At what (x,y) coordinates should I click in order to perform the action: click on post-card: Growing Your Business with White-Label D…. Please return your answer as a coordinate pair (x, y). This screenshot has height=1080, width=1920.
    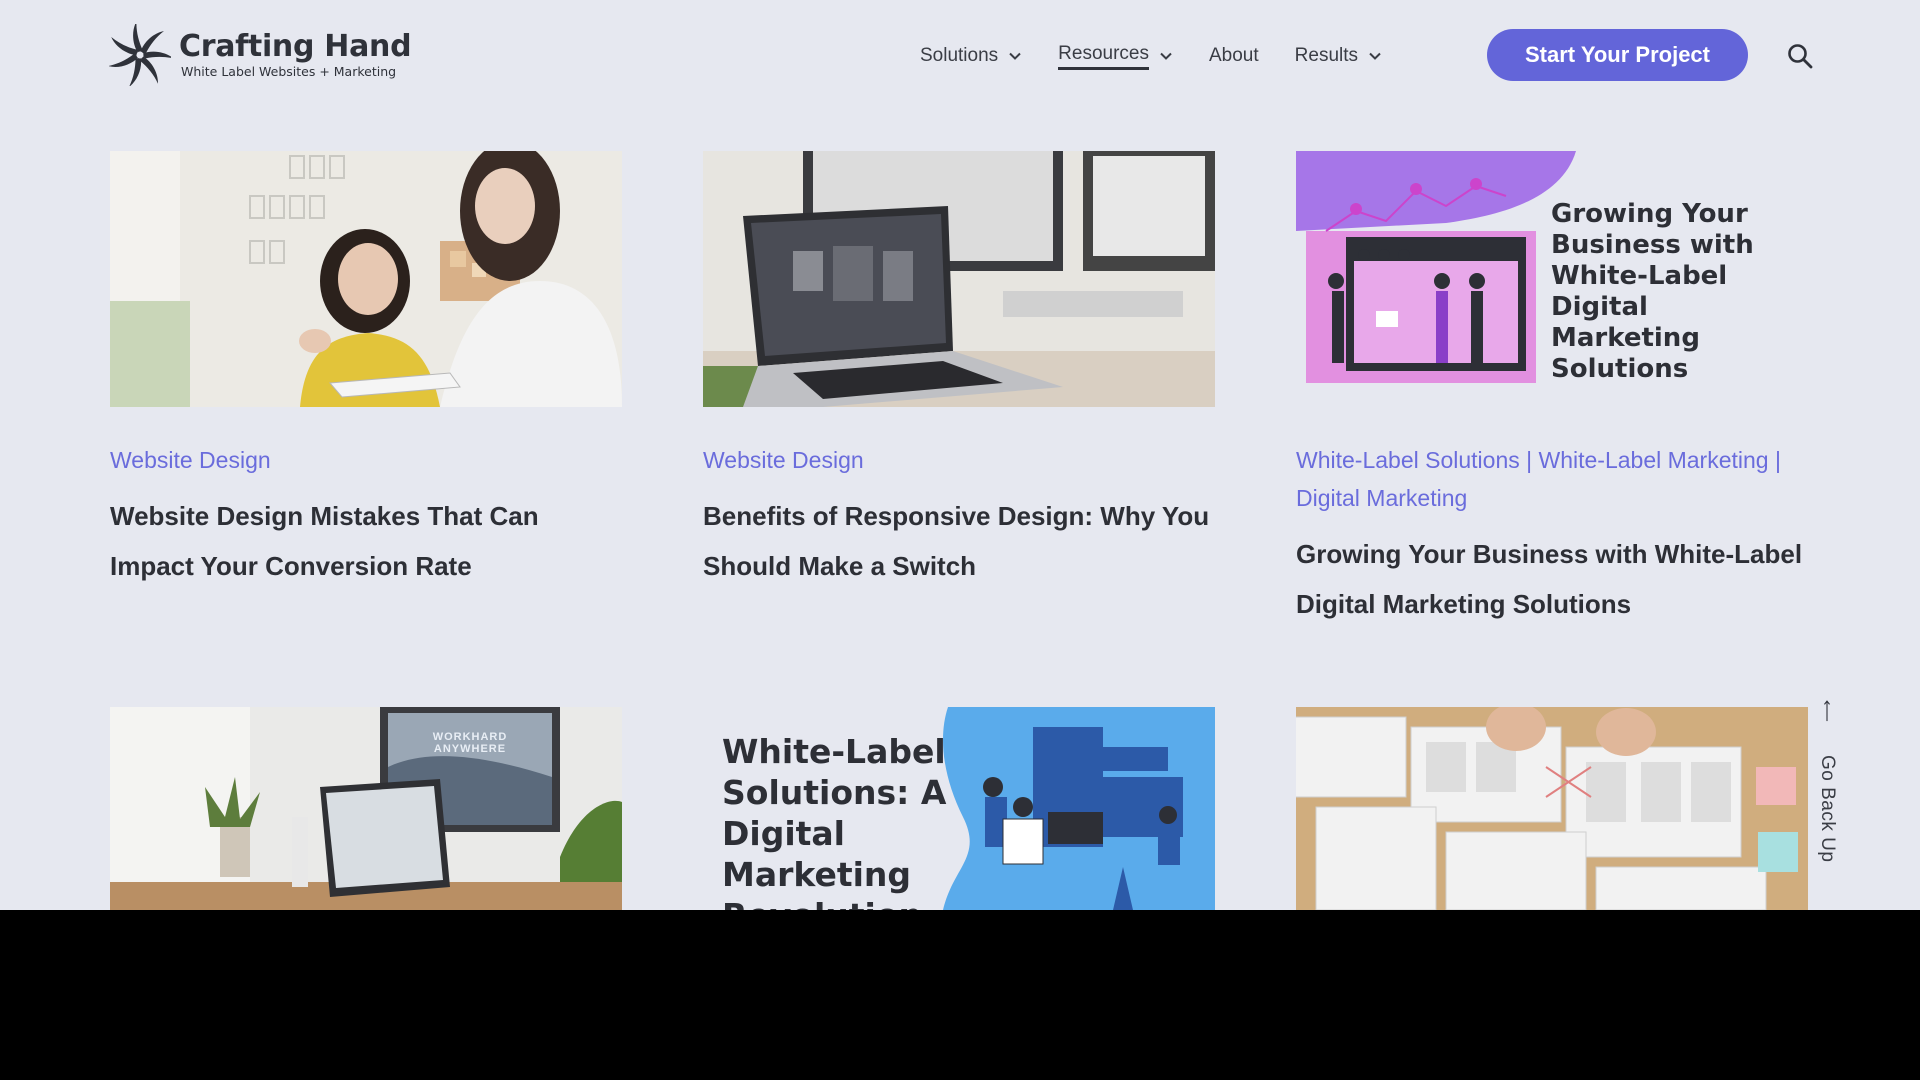
    Looking at the image, I should click on (1552, 390).